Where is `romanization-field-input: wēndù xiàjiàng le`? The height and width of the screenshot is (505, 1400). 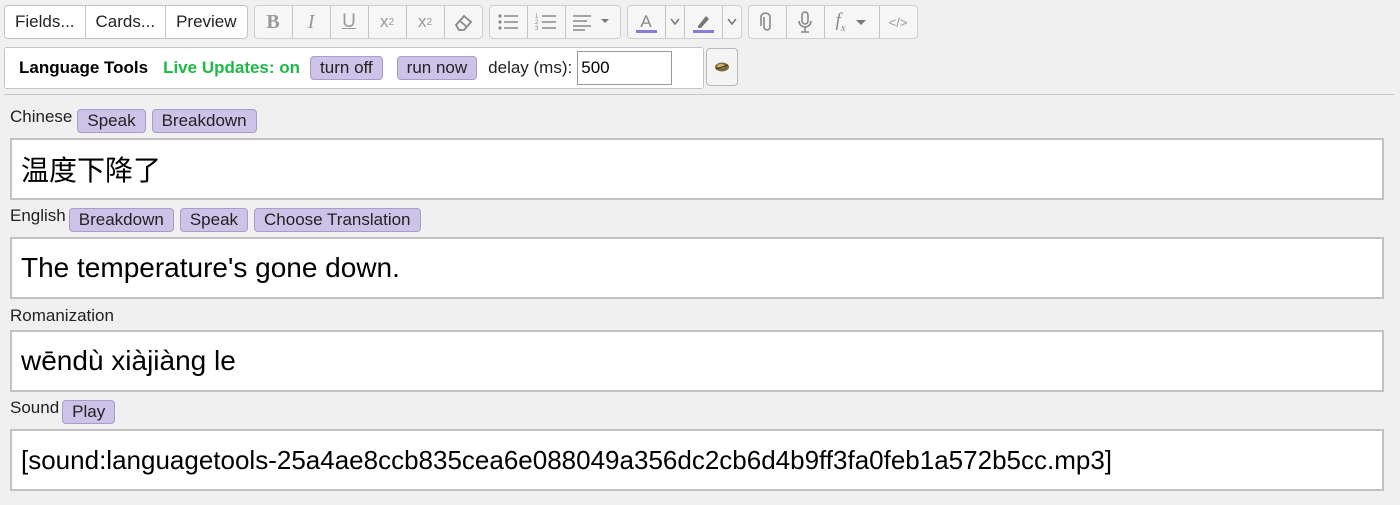
romanization-field-input: wēndù xiàjiàng le is located at coordinates (697, 361).